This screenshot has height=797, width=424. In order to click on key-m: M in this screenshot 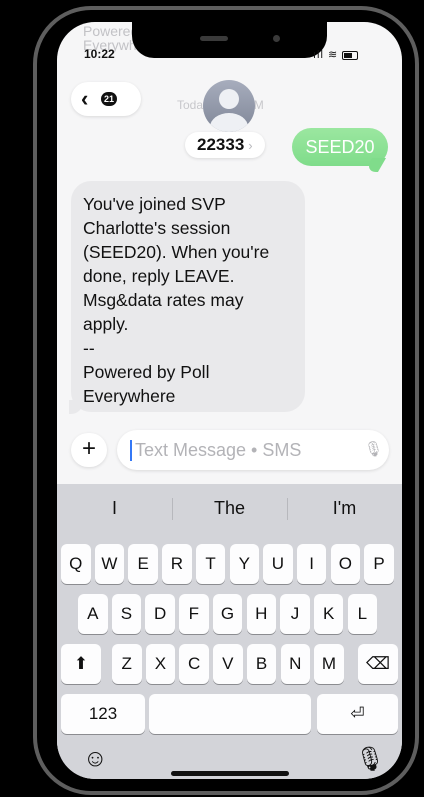, I will do `click(329, 664)`.